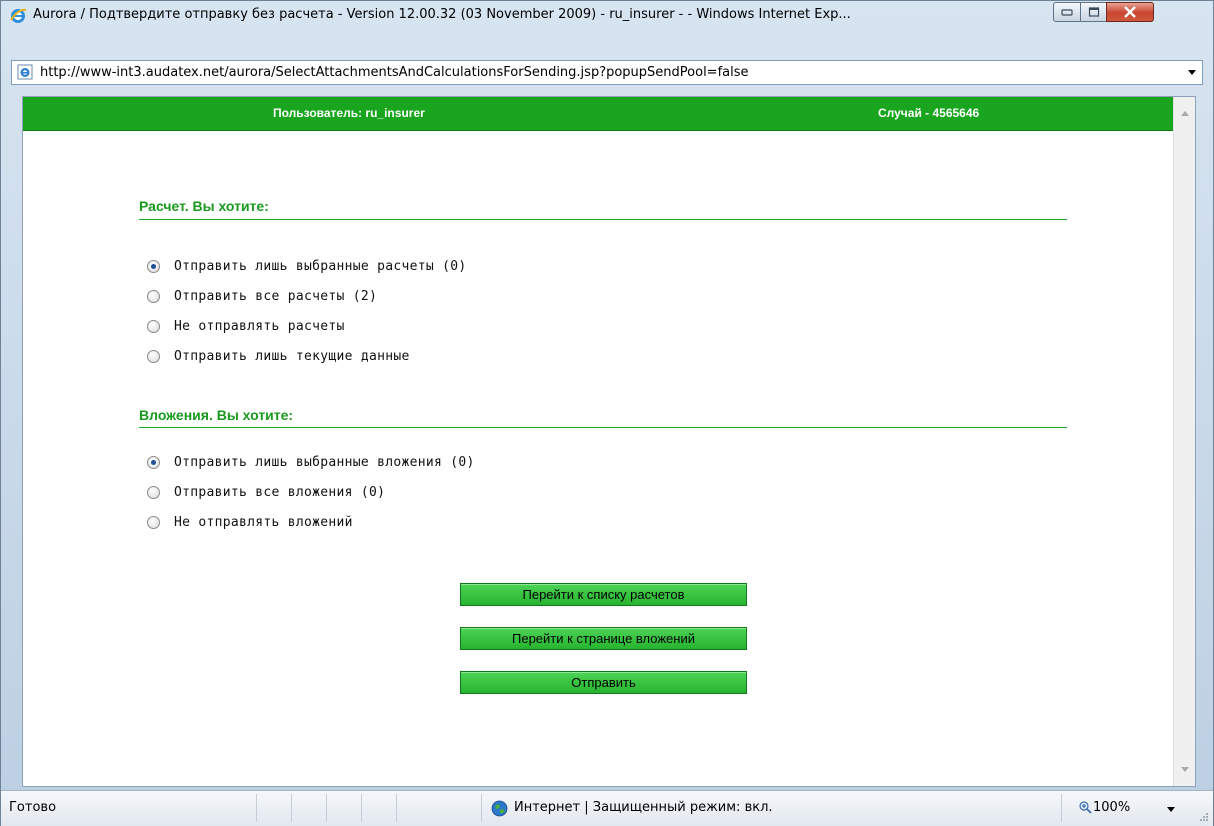 The width and height of the screenshot is (1214, 826). I want to click on calculations-title: Расчет. Вы хотите:, so click(204, 206).